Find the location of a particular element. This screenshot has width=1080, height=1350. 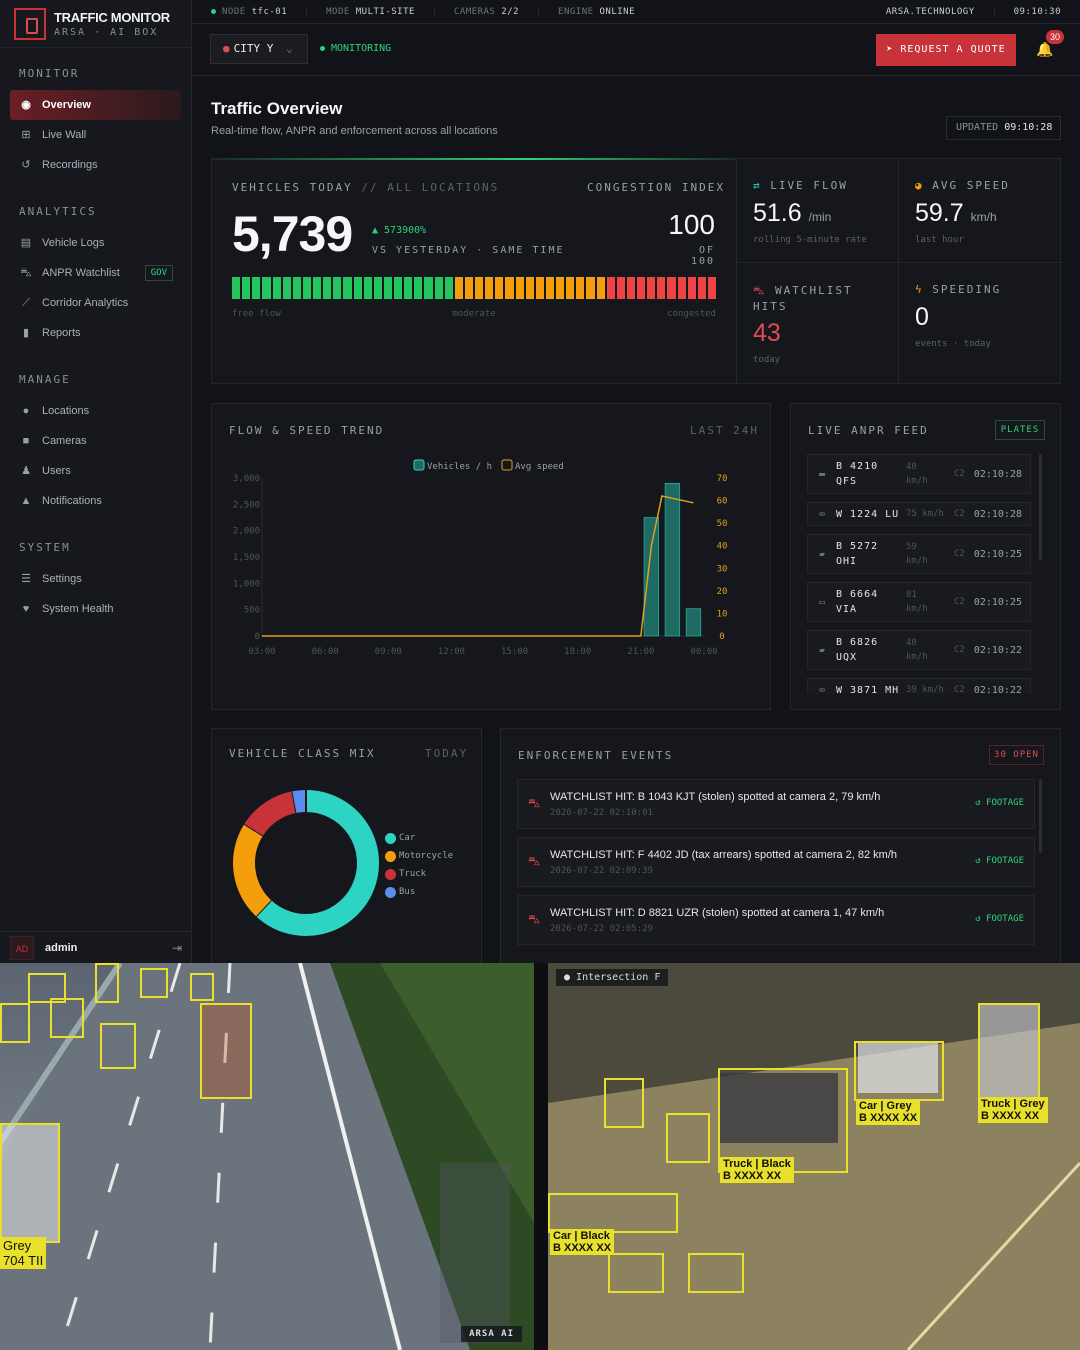

scale-congested: congested is located at coordinates (691, 314).